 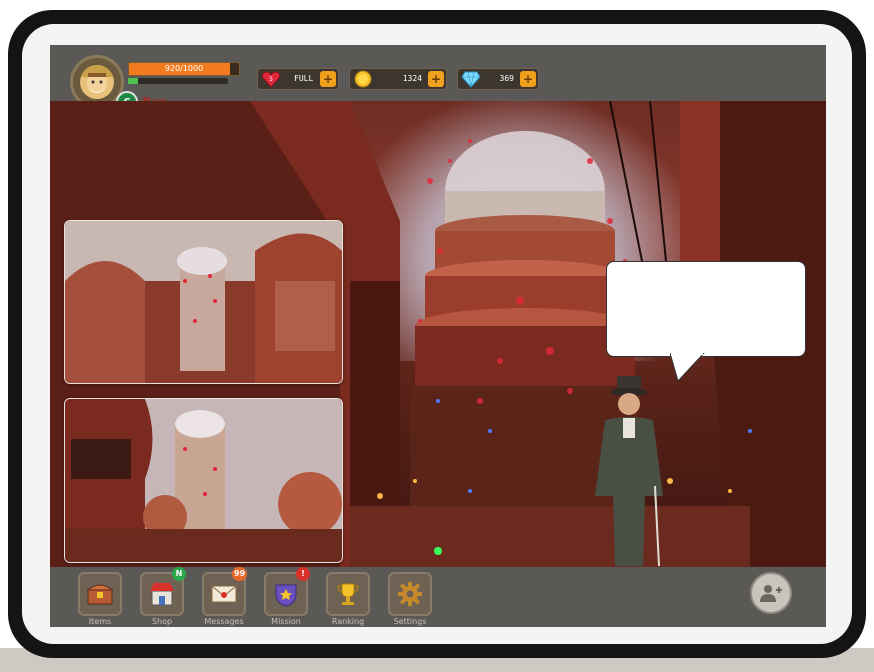 I want to click on heart-icon: 5, so click(x=271, y=79).